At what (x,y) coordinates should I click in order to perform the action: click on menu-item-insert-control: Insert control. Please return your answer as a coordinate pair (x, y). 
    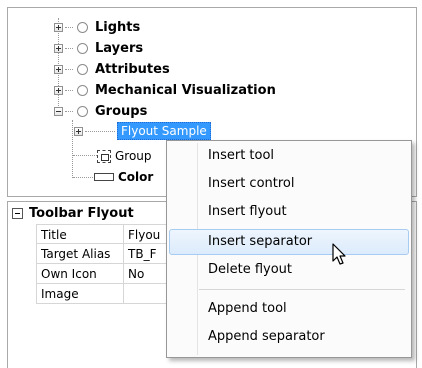
    Looking at the image, I should click on (289, 185).